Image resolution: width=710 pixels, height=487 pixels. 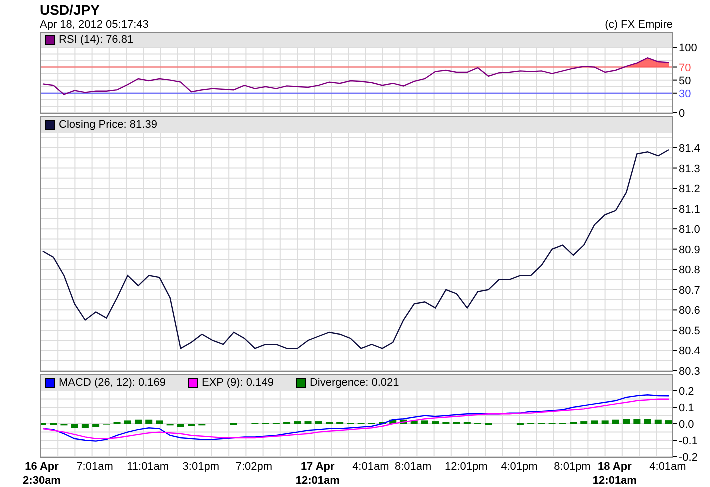 What do you see at coordinates (686, 408) in the screenshot?
I see `axis-label: 0.1` at bounding box center [686, 408].